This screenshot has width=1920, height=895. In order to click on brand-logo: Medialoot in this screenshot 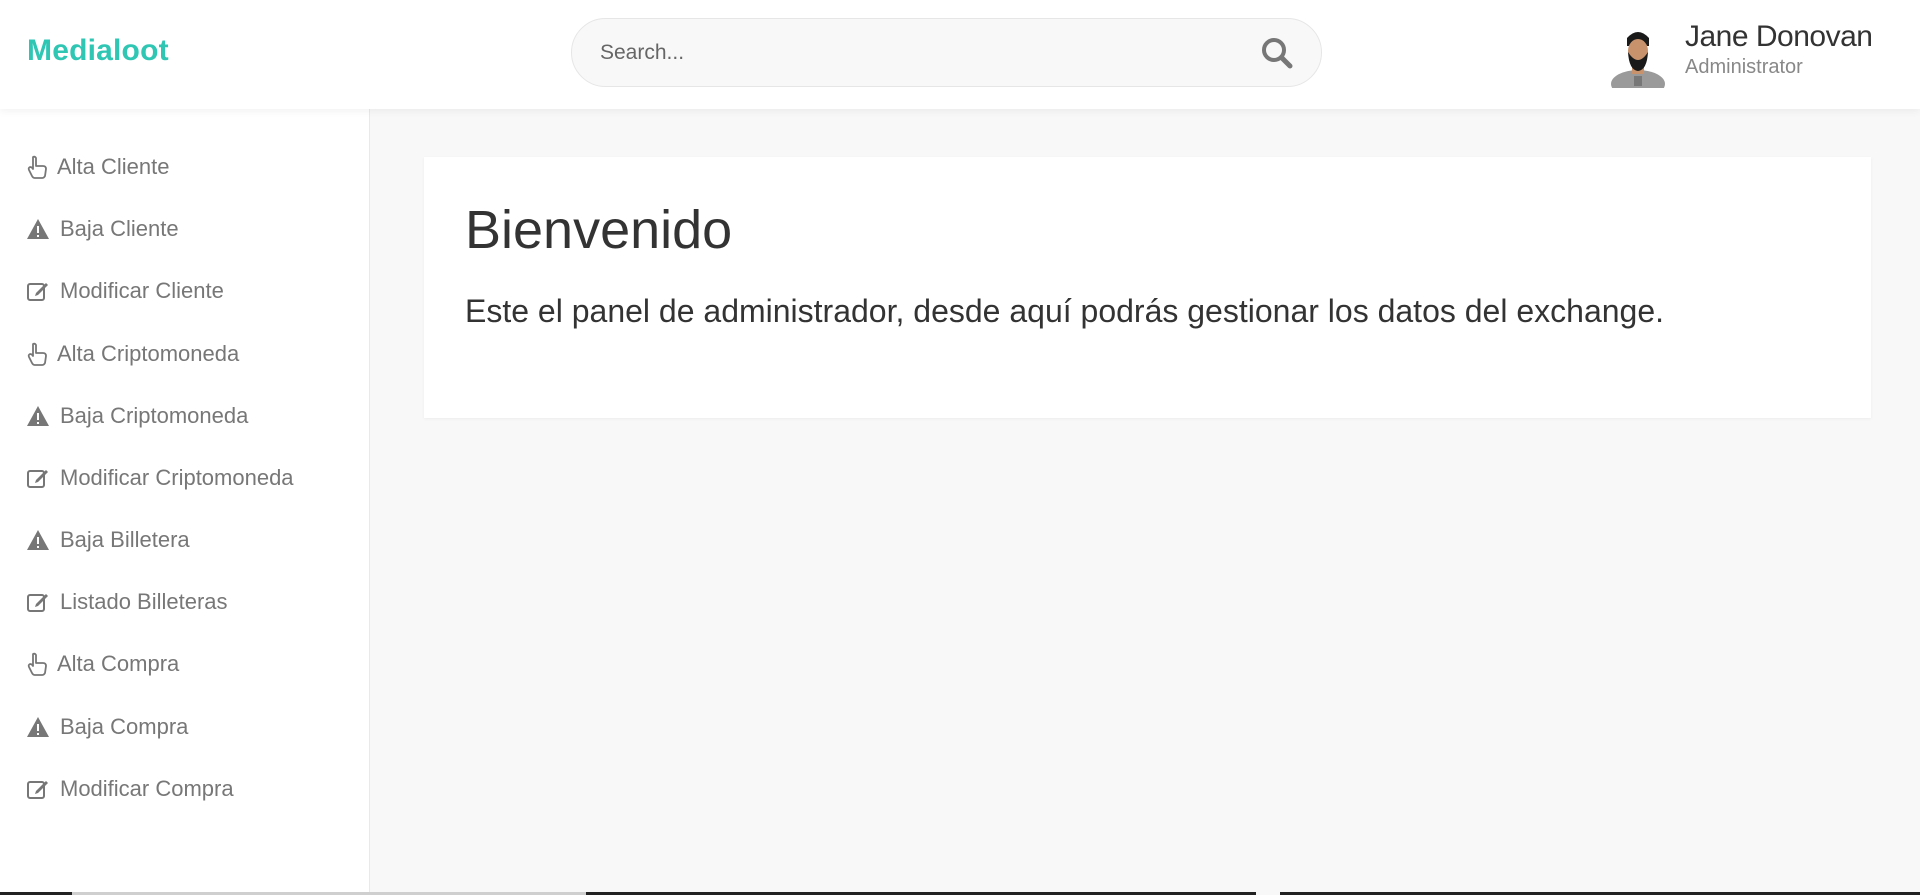, I will do `click(98, 51)`.